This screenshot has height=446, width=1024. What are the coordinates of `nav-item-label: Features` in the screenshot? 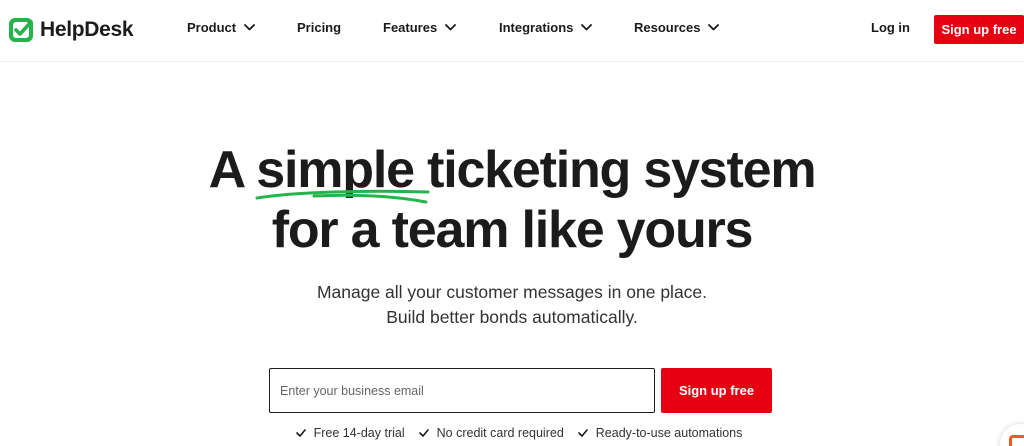 It's located at (410, 27).